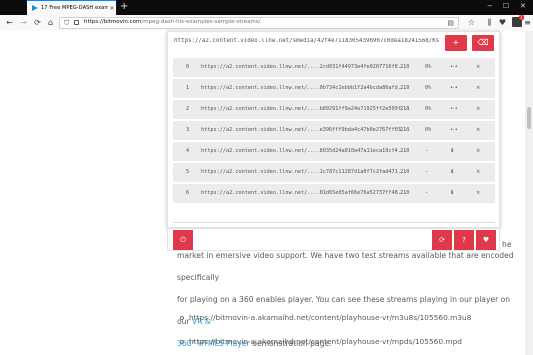 The height and width of the screenshot is (355, 533). I want to click on favorite-heart-icon: ♥, so click(486, 240).